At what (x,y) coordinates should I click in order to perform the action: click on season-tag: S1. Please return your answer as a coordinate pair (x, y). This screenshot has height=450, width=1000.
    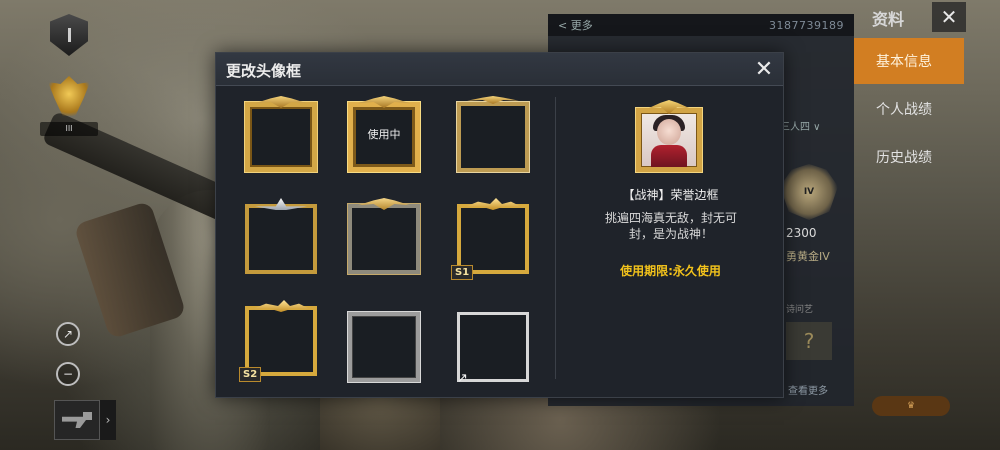
    Looking at the image, I should click on (462, 272).